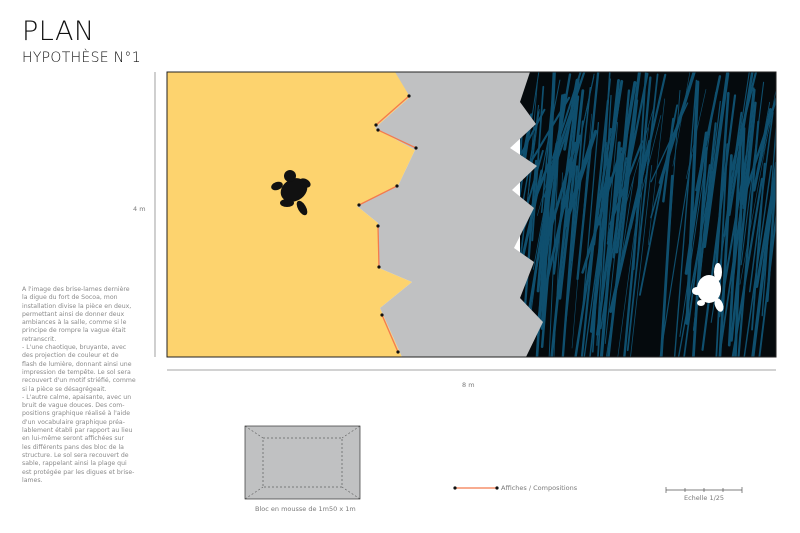 The width and height of the screenshot is (800, 533). Describe the element at coordinates (139, 209) in the screenshot. I see `height-label: 4 m` at that location.